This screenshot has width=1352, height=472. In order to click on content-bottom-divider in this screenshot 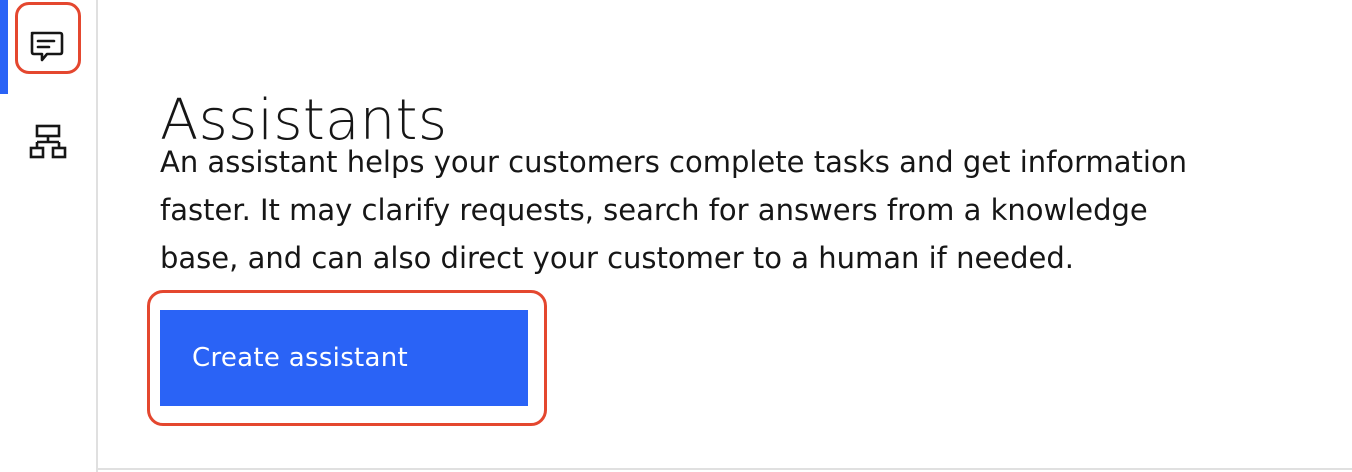, I will do `click(724, 469)`.